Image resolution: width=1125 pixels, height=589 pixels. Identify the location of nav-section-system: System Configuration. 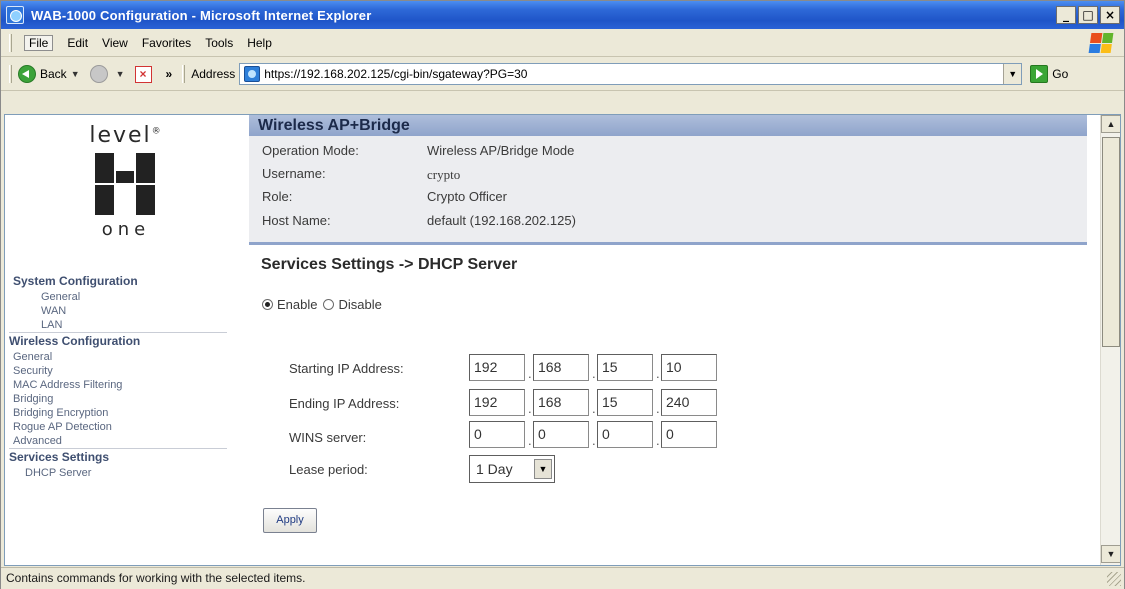
(126, 281).